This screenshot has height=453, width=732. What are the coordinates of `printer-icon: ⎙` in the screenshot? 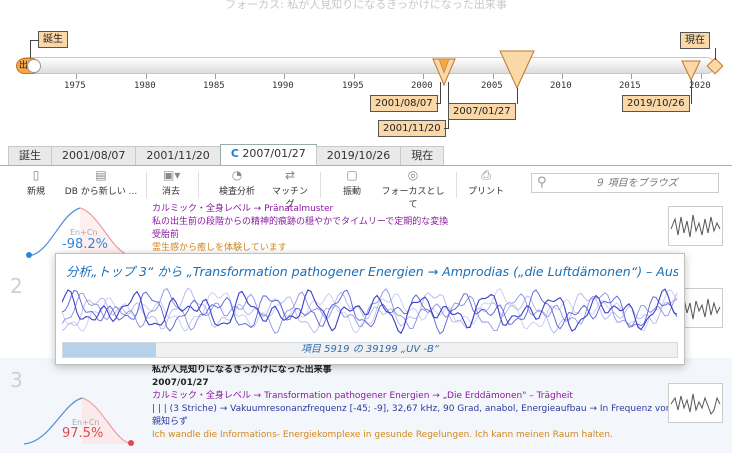 It's located at (486, 175).